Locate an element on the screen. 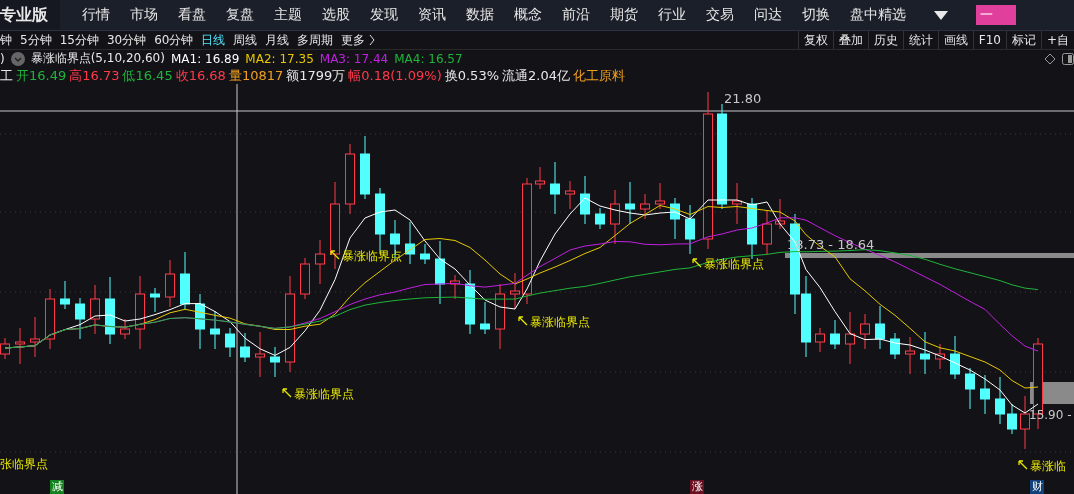  moving-average-value: MA4: 16.57 is located at coordinates (428, 58).